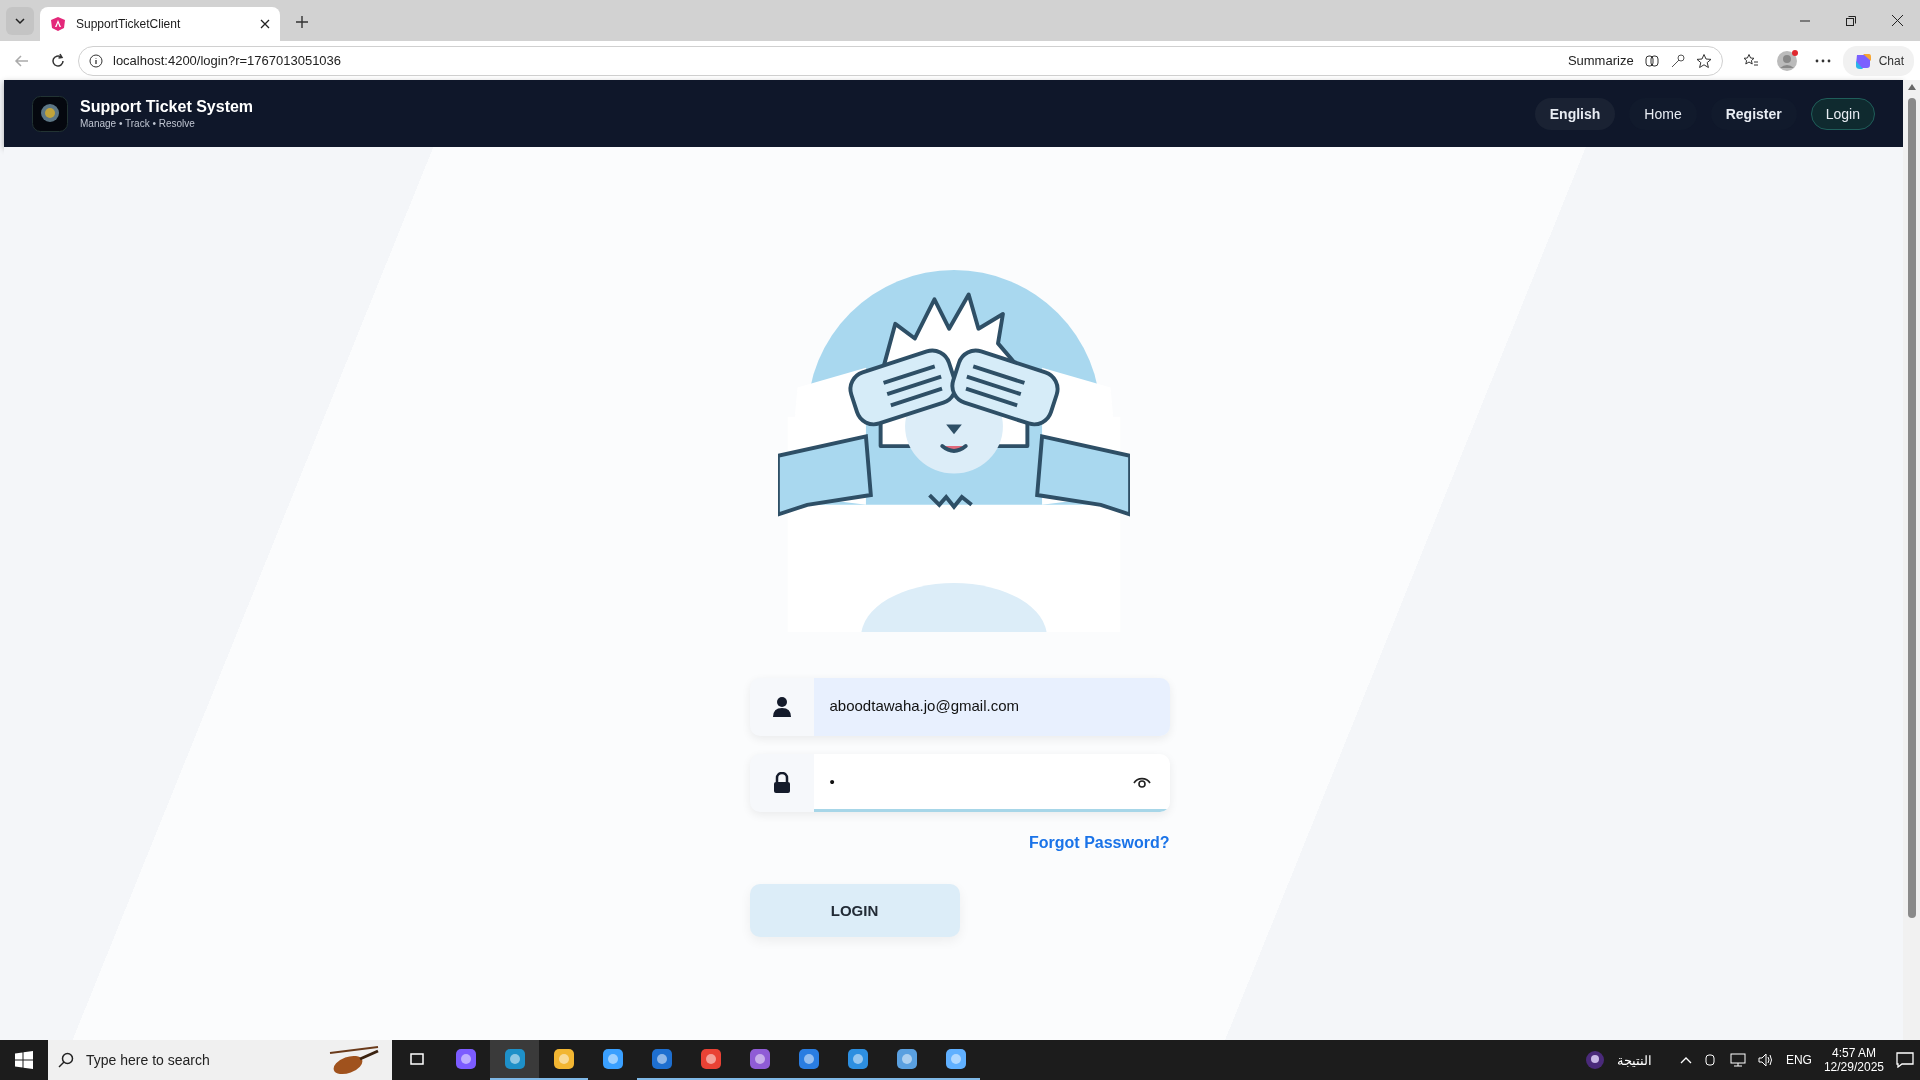 The image size is (1920, 1080). I want to click on tab-list-button, so click(20, 21).